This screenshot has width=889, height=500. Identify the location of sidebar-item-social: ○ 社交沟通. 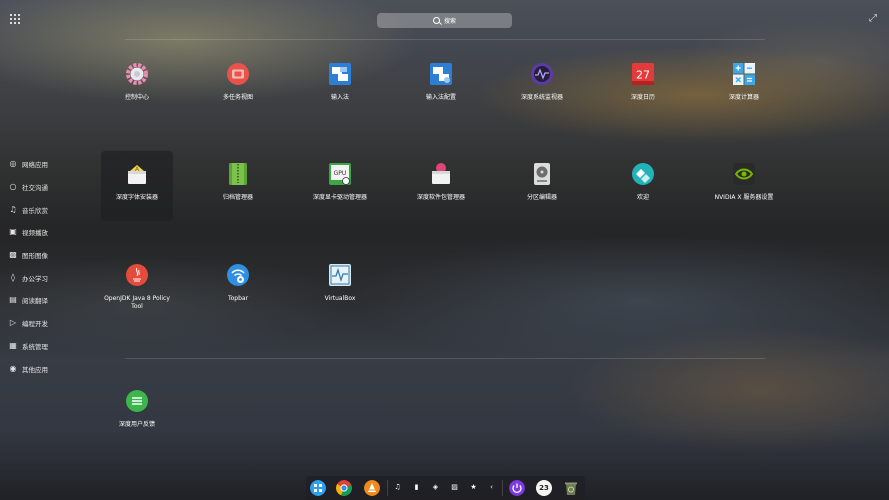
(28, 187).